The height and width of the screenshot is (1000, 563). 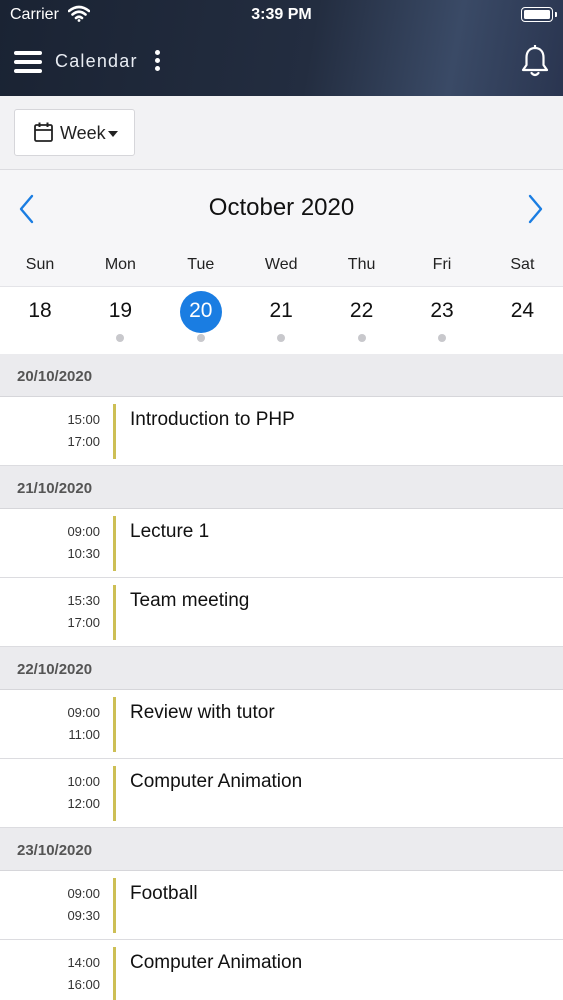 I want to click on date-cell: 23, so click(x=442, y=321).